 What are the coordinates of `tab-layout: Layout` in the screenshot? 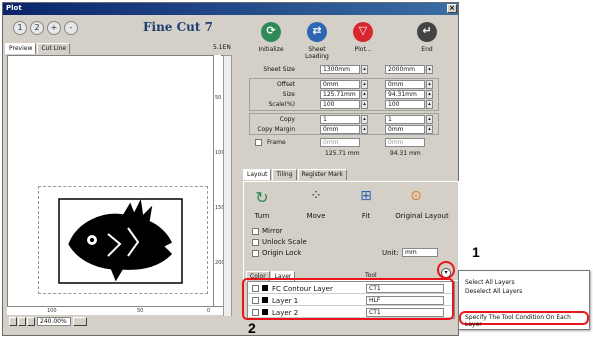 It's located at (257, 174).